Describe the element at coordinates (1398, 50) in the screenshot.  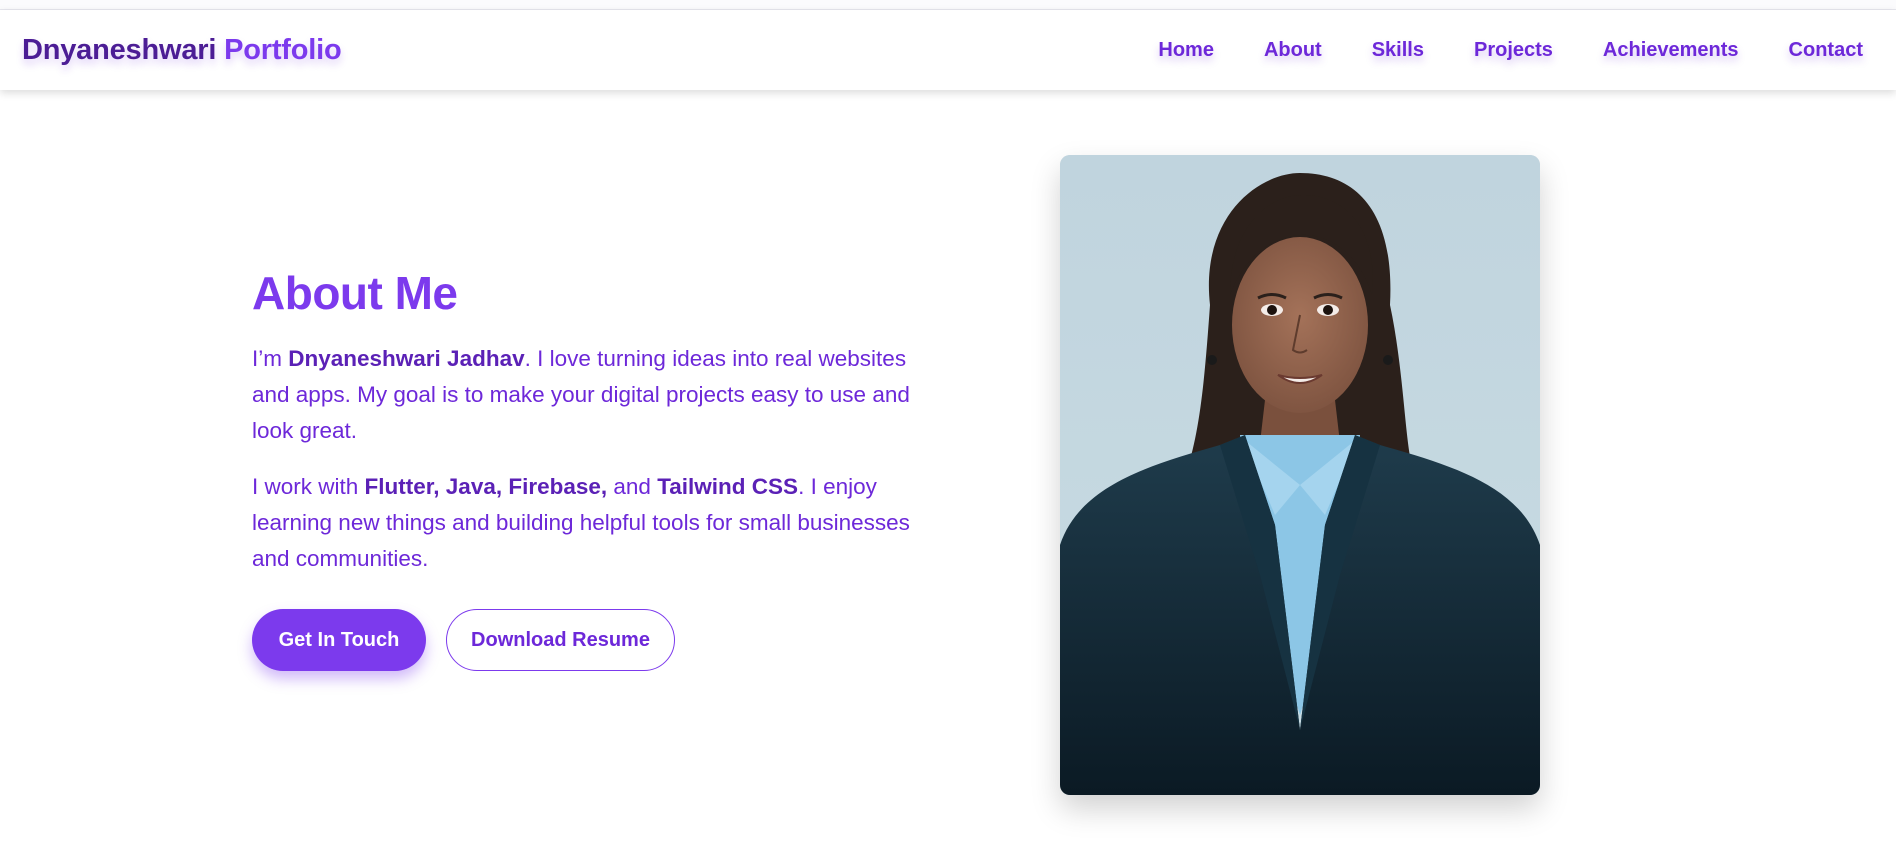
I see `nav-link-skills: Skills` at that location.